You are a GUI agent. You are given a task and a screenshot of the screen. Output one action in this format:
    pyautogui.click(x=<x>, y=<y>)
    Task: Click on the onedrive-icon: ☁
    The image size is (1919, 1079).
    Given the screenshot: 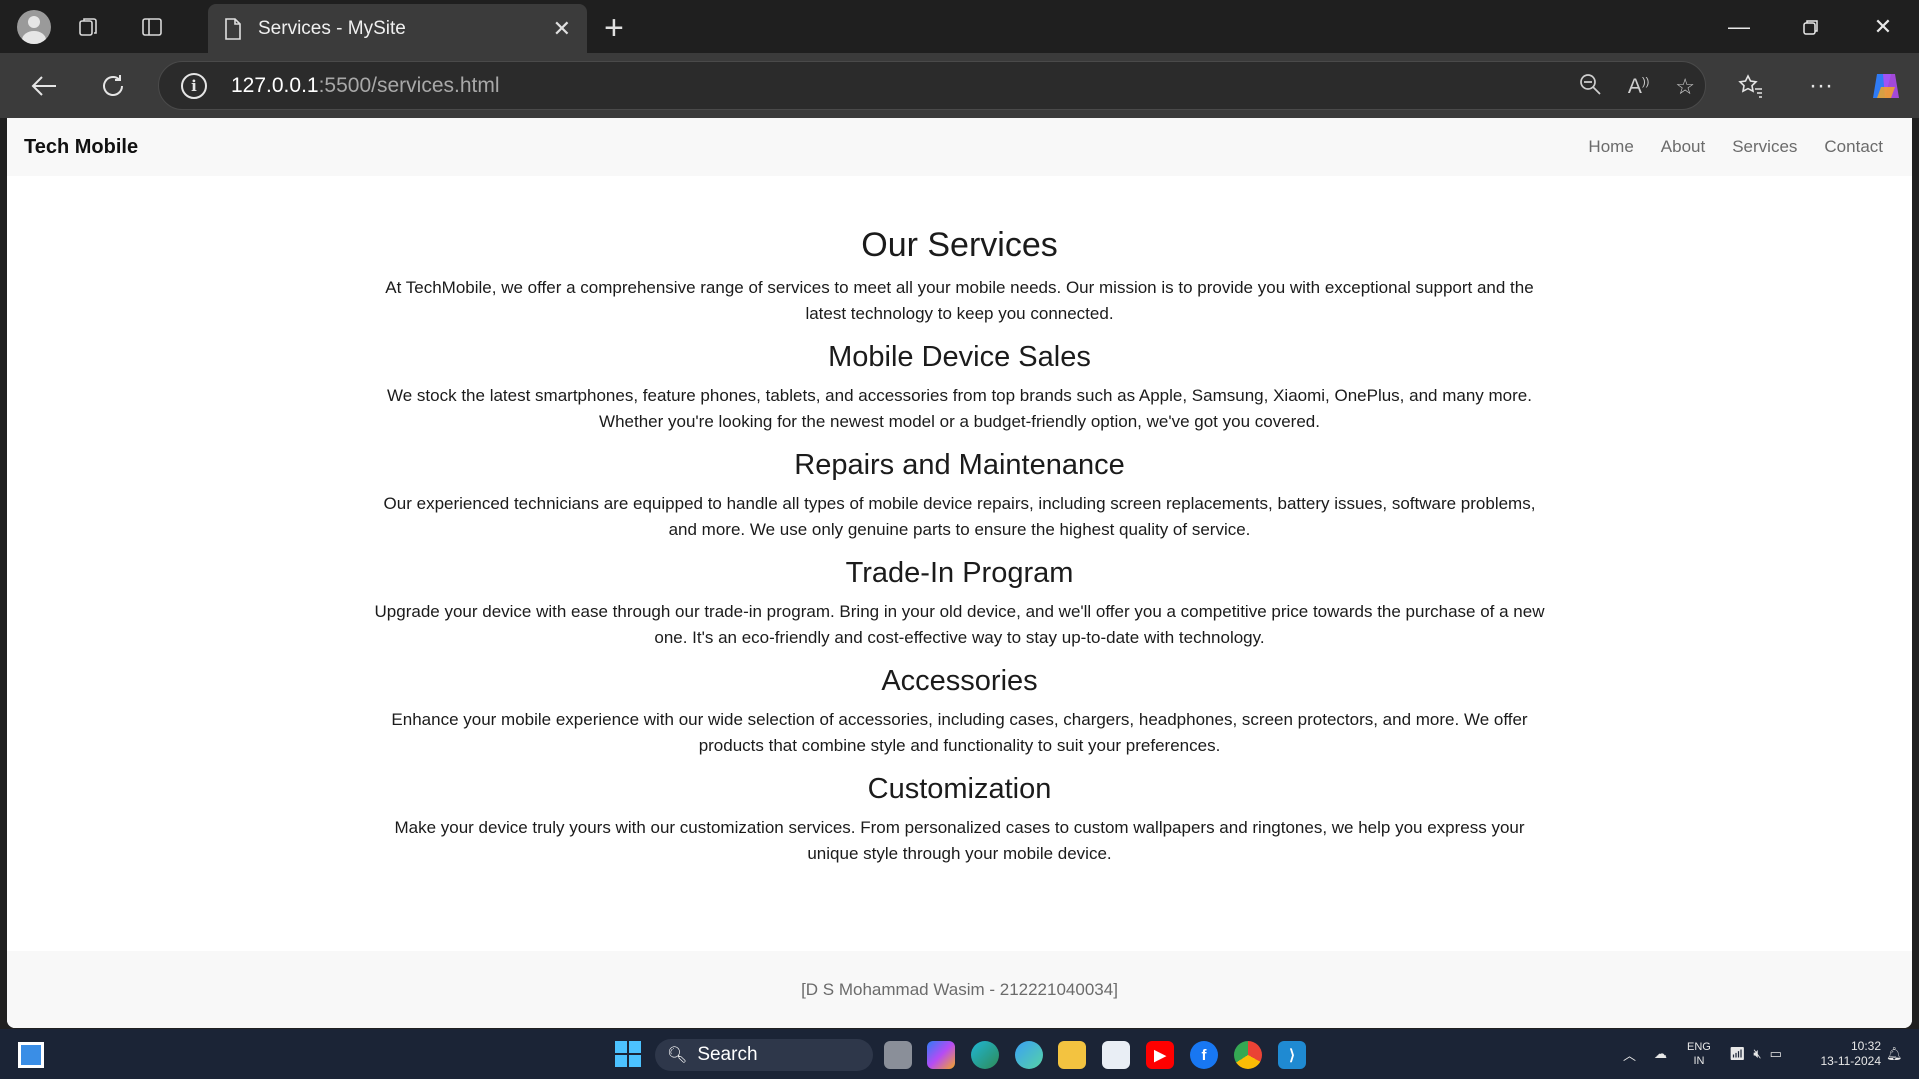 What is the action you would take?
    pyautogui.click(x=1660, y=1054)
    